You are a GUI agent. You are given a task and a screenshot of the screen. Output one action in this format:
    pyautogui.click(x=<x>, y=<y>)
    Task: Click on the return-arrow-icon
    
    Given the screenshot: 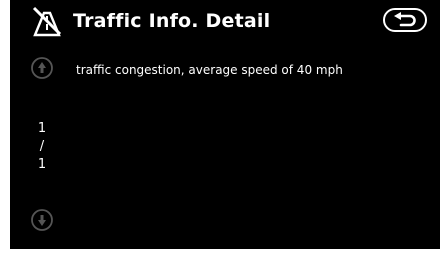 What is the action you would take?
    pyautogui.click(x=405, y=19)
    